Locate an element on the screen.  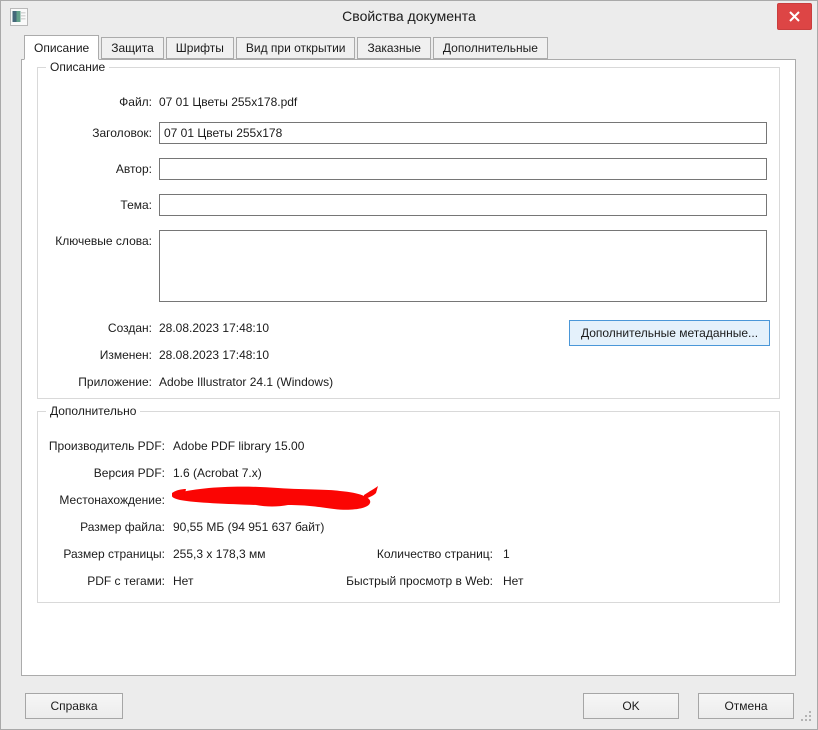
tagged-pdf-label: PDF с тегами: is located at coordinates (126, 581).